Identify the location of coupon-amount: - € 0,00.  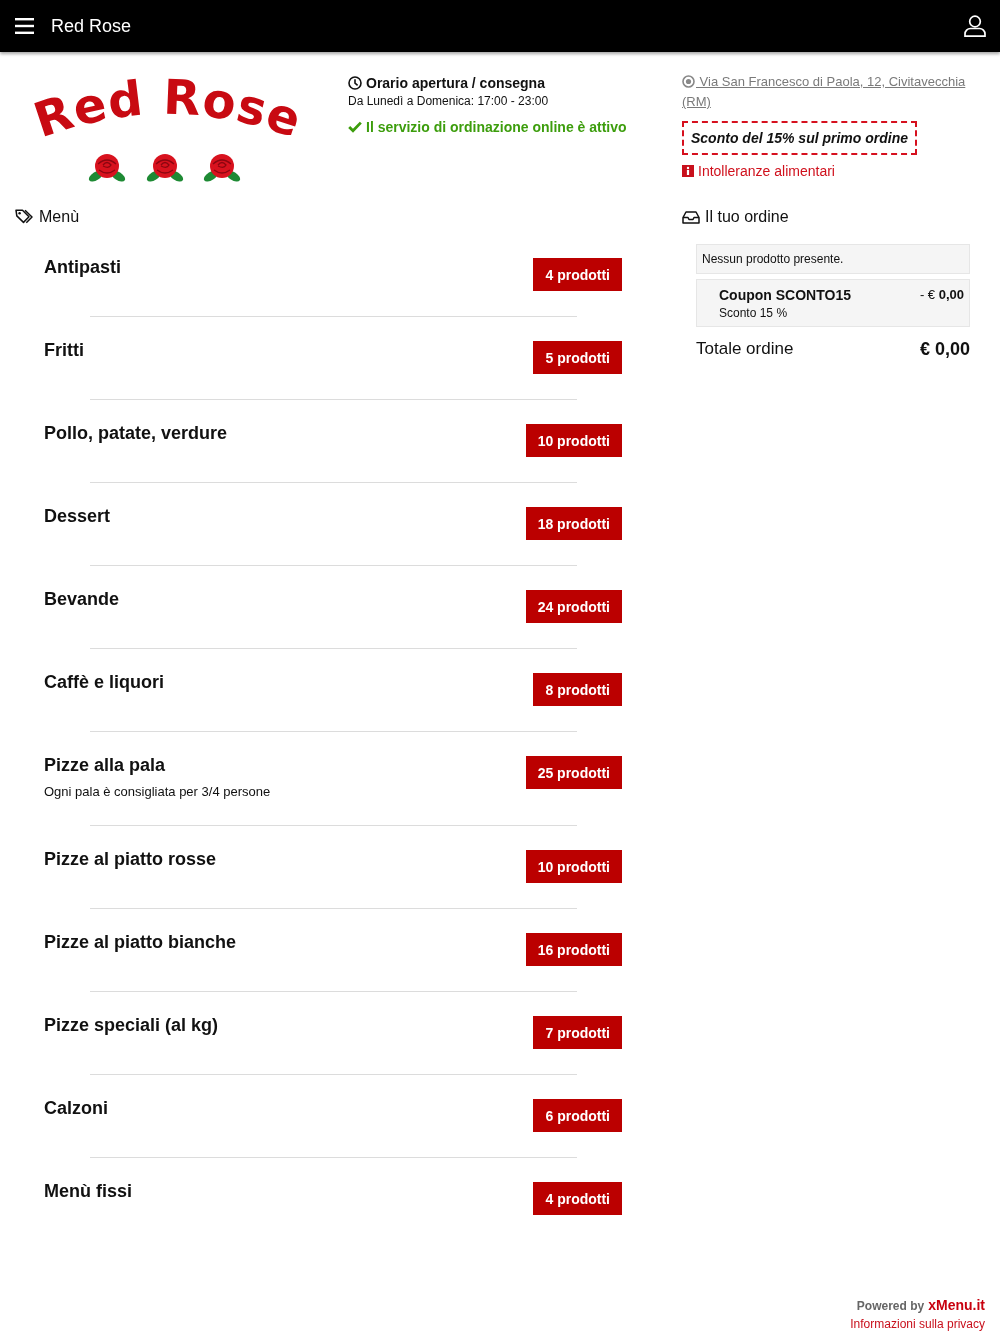
(941, 295).